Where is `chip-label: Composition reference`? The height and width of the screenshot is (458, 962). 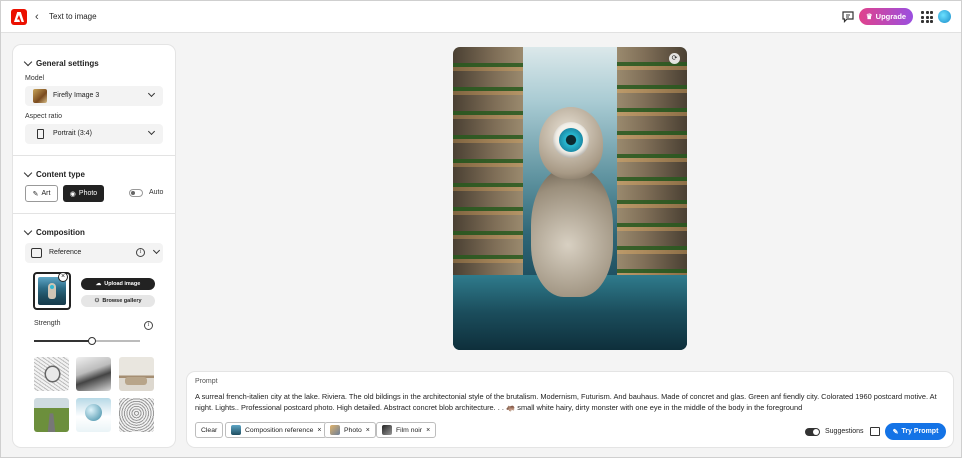 chip-label: Composition reference is located at coordinates (279, 430).